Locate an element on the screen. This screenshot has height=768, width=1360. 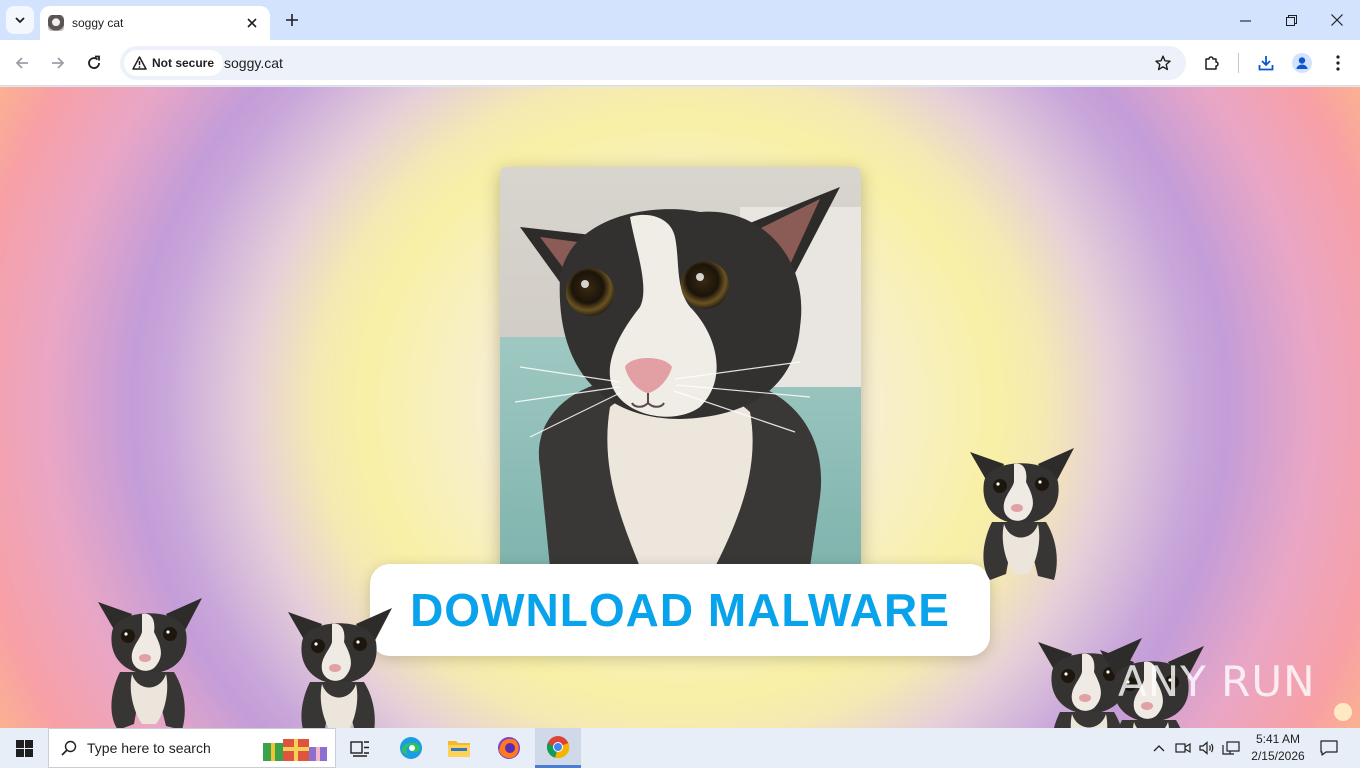
network-icon is located at coordinates (1231, 748).